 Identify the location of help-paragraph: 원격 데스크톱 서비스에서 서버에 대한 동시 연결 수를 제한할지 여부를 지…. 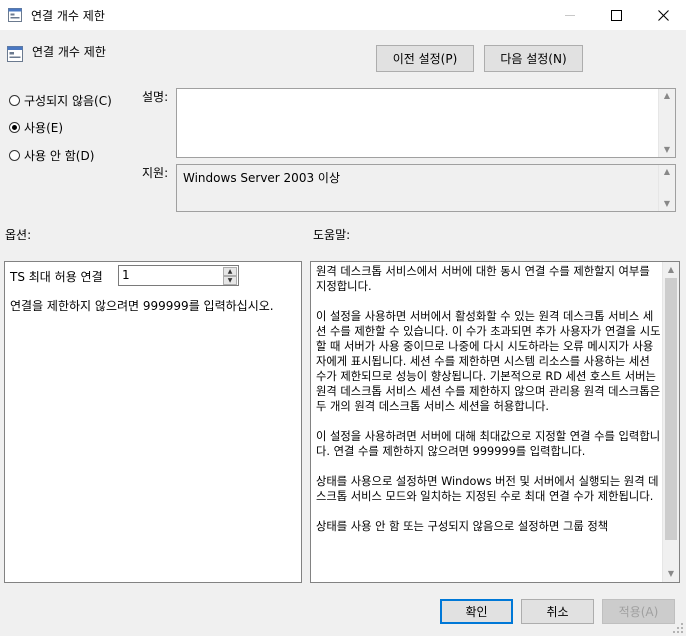
(485, 279).